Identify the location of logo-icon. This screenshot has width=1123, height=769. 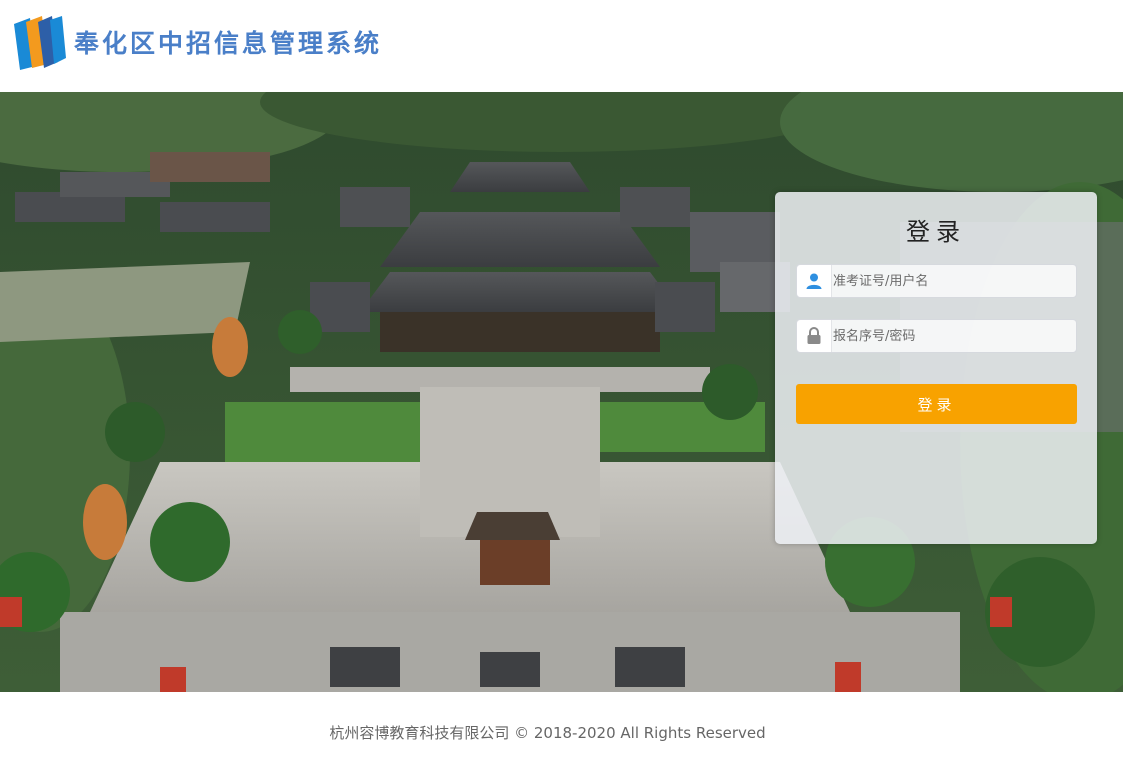
(40, 42).